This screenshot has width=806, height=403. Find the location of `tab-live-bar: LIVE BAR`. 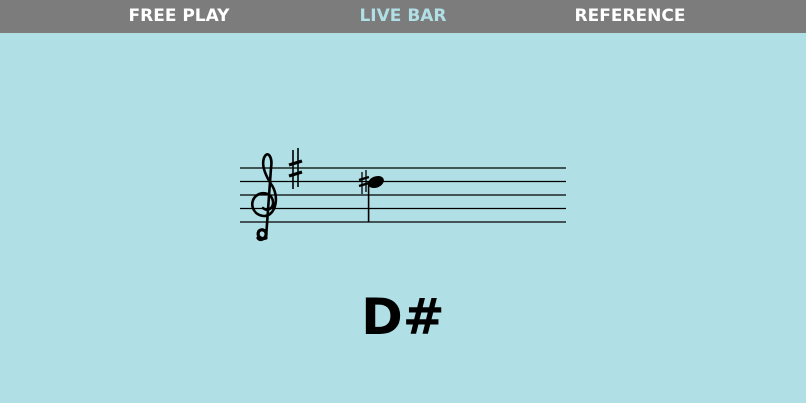

tab-live-bar: LIVE BAR is located at coordinates (403, 16).